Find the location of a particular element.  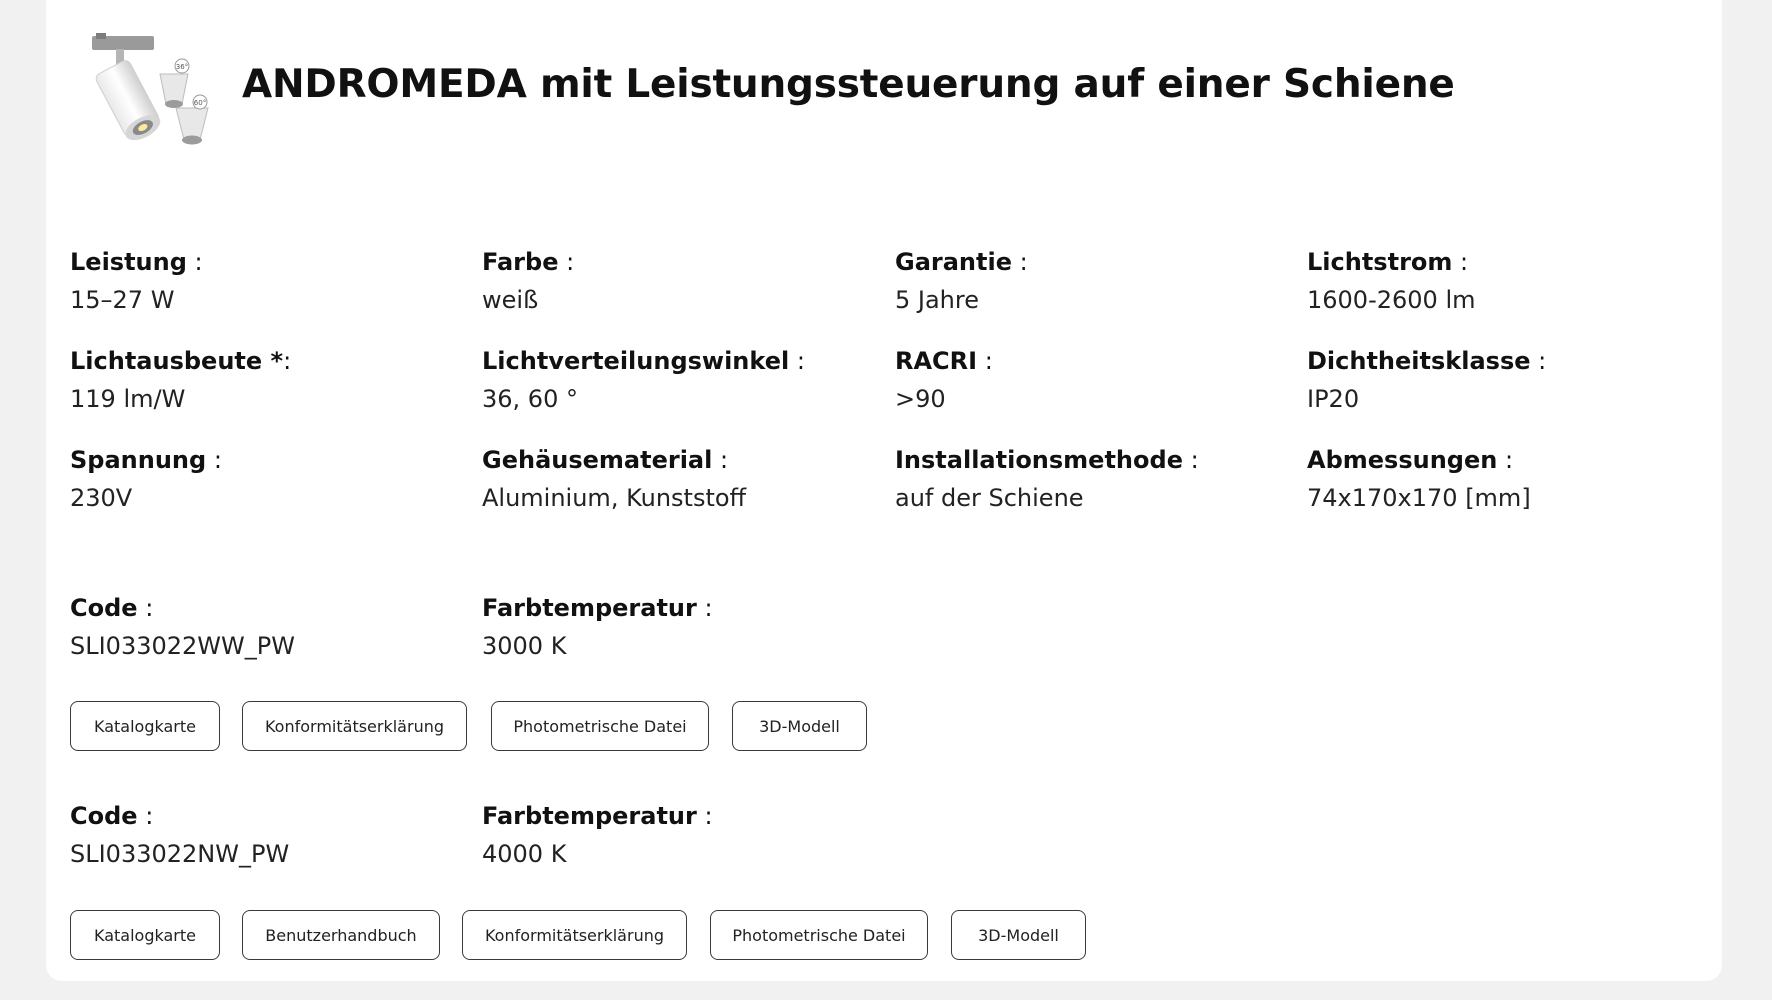

svg-text: 60° is located at coordinates (200, 103).